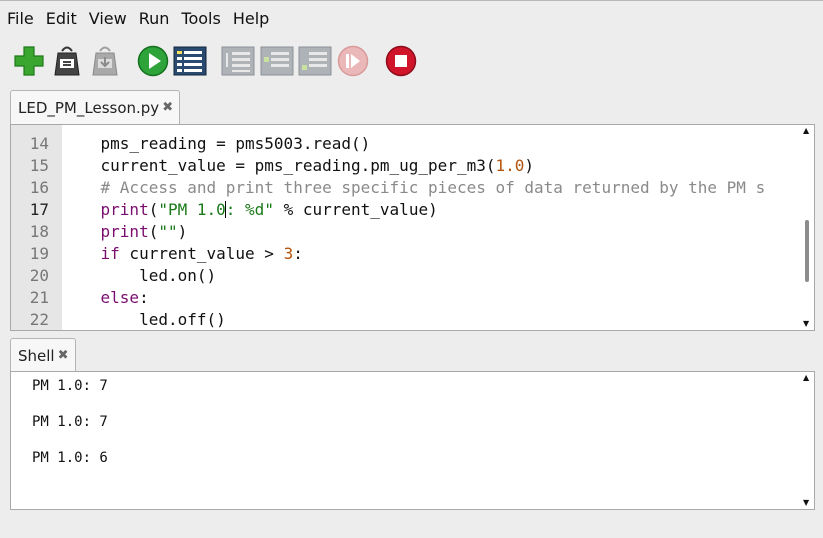 This screenshot has height=538, width=823. I want to click on code-line: pms_reading = pms5003.read(), so click(216, 143).